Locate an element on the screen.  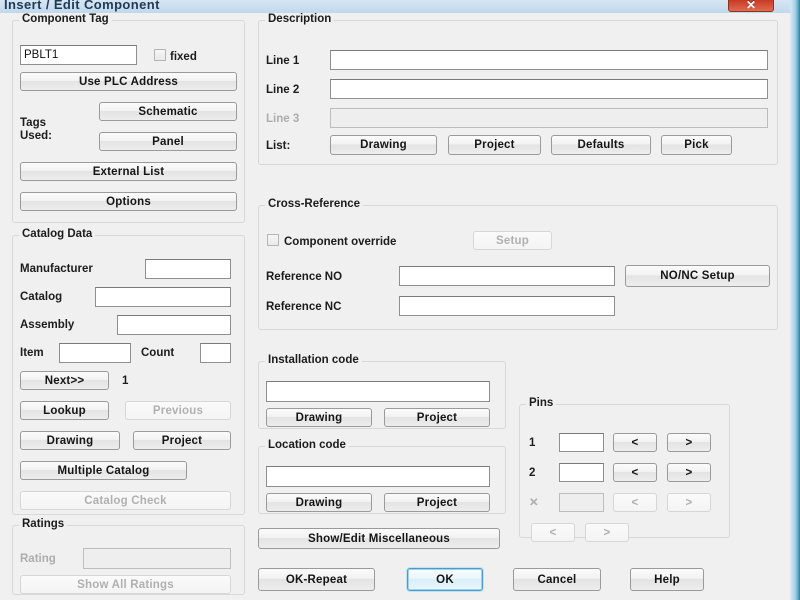
manufacturer-input is located at coordinates (188, 269).